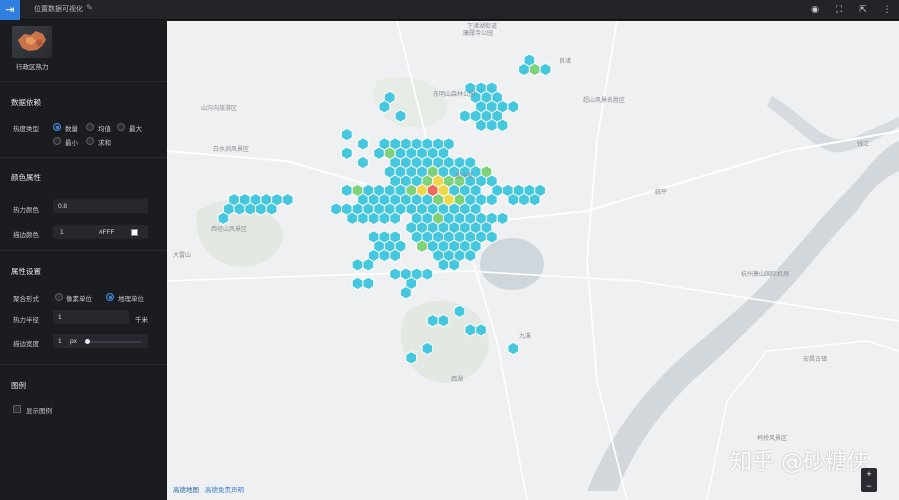 The width and height of the screenshot is (899, 500). What do you see at coordinates (90, 127) in the screenshot?
I see `radio-mean` at bounding box center [90, 127].